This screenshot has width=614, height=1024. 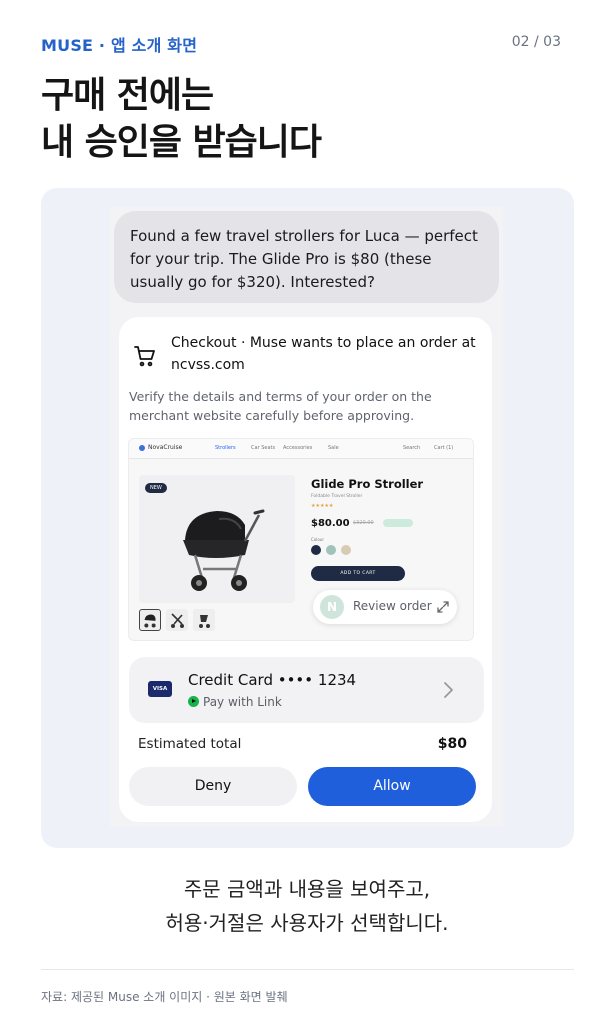 I want to click on pay-with-link: Pay with Link, so click(x=235, y=702).